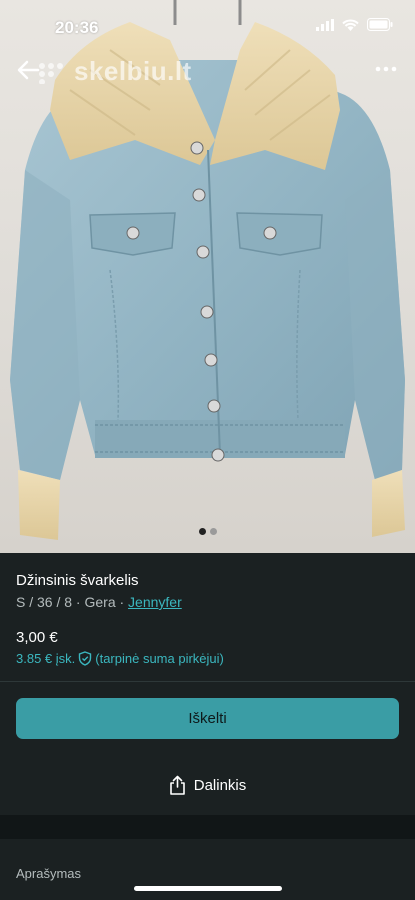 This screenshot has height=900, width=415. What do you see at coordinates (350, 25) in the screenshot?
I see `wifi-icon` at bounding box center [350, 25].